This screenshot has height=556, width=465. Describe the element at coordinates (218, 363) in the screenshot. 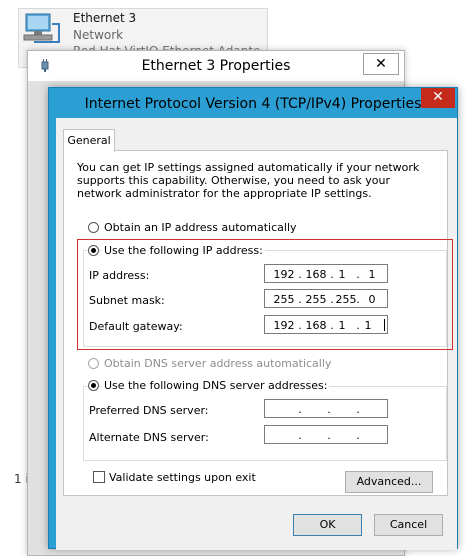

I see `radio-obtain-dns-auto-label: Obtain DNS server address automatically` at that location.